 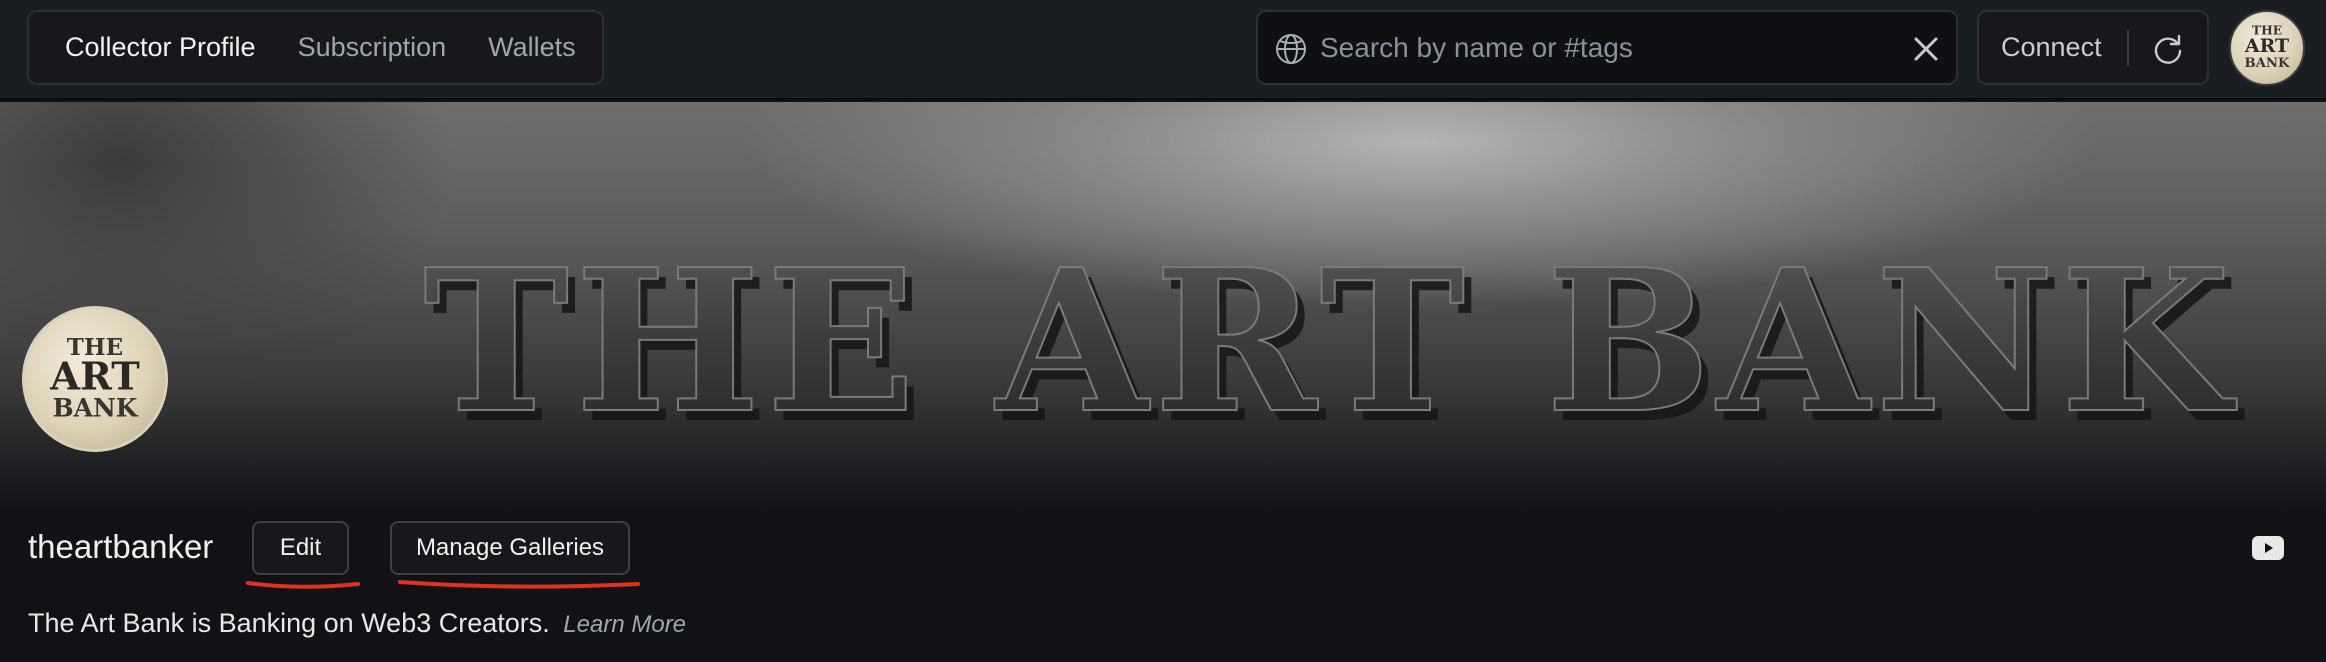 What do you see at coordinates (160, 47) in the screenshot?
I see `tab-collector-profile: Collector Profile` at bounding box center [160, 47].